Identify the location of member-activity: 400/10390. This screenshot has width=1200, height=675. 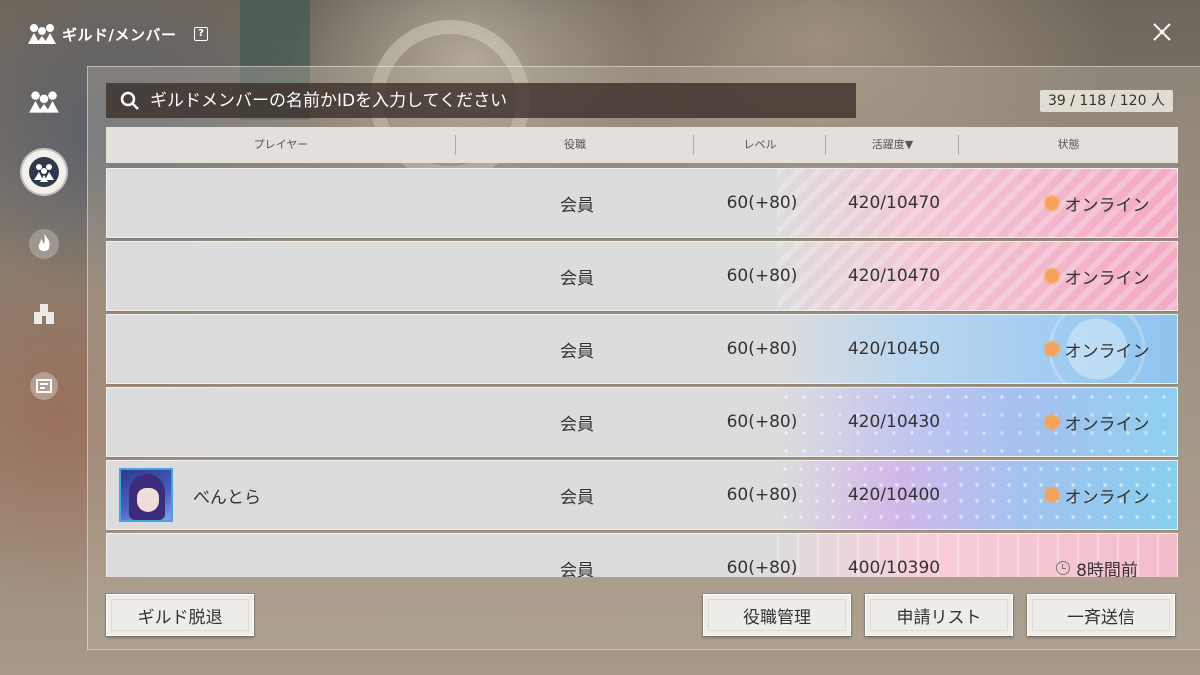
(894, 567).